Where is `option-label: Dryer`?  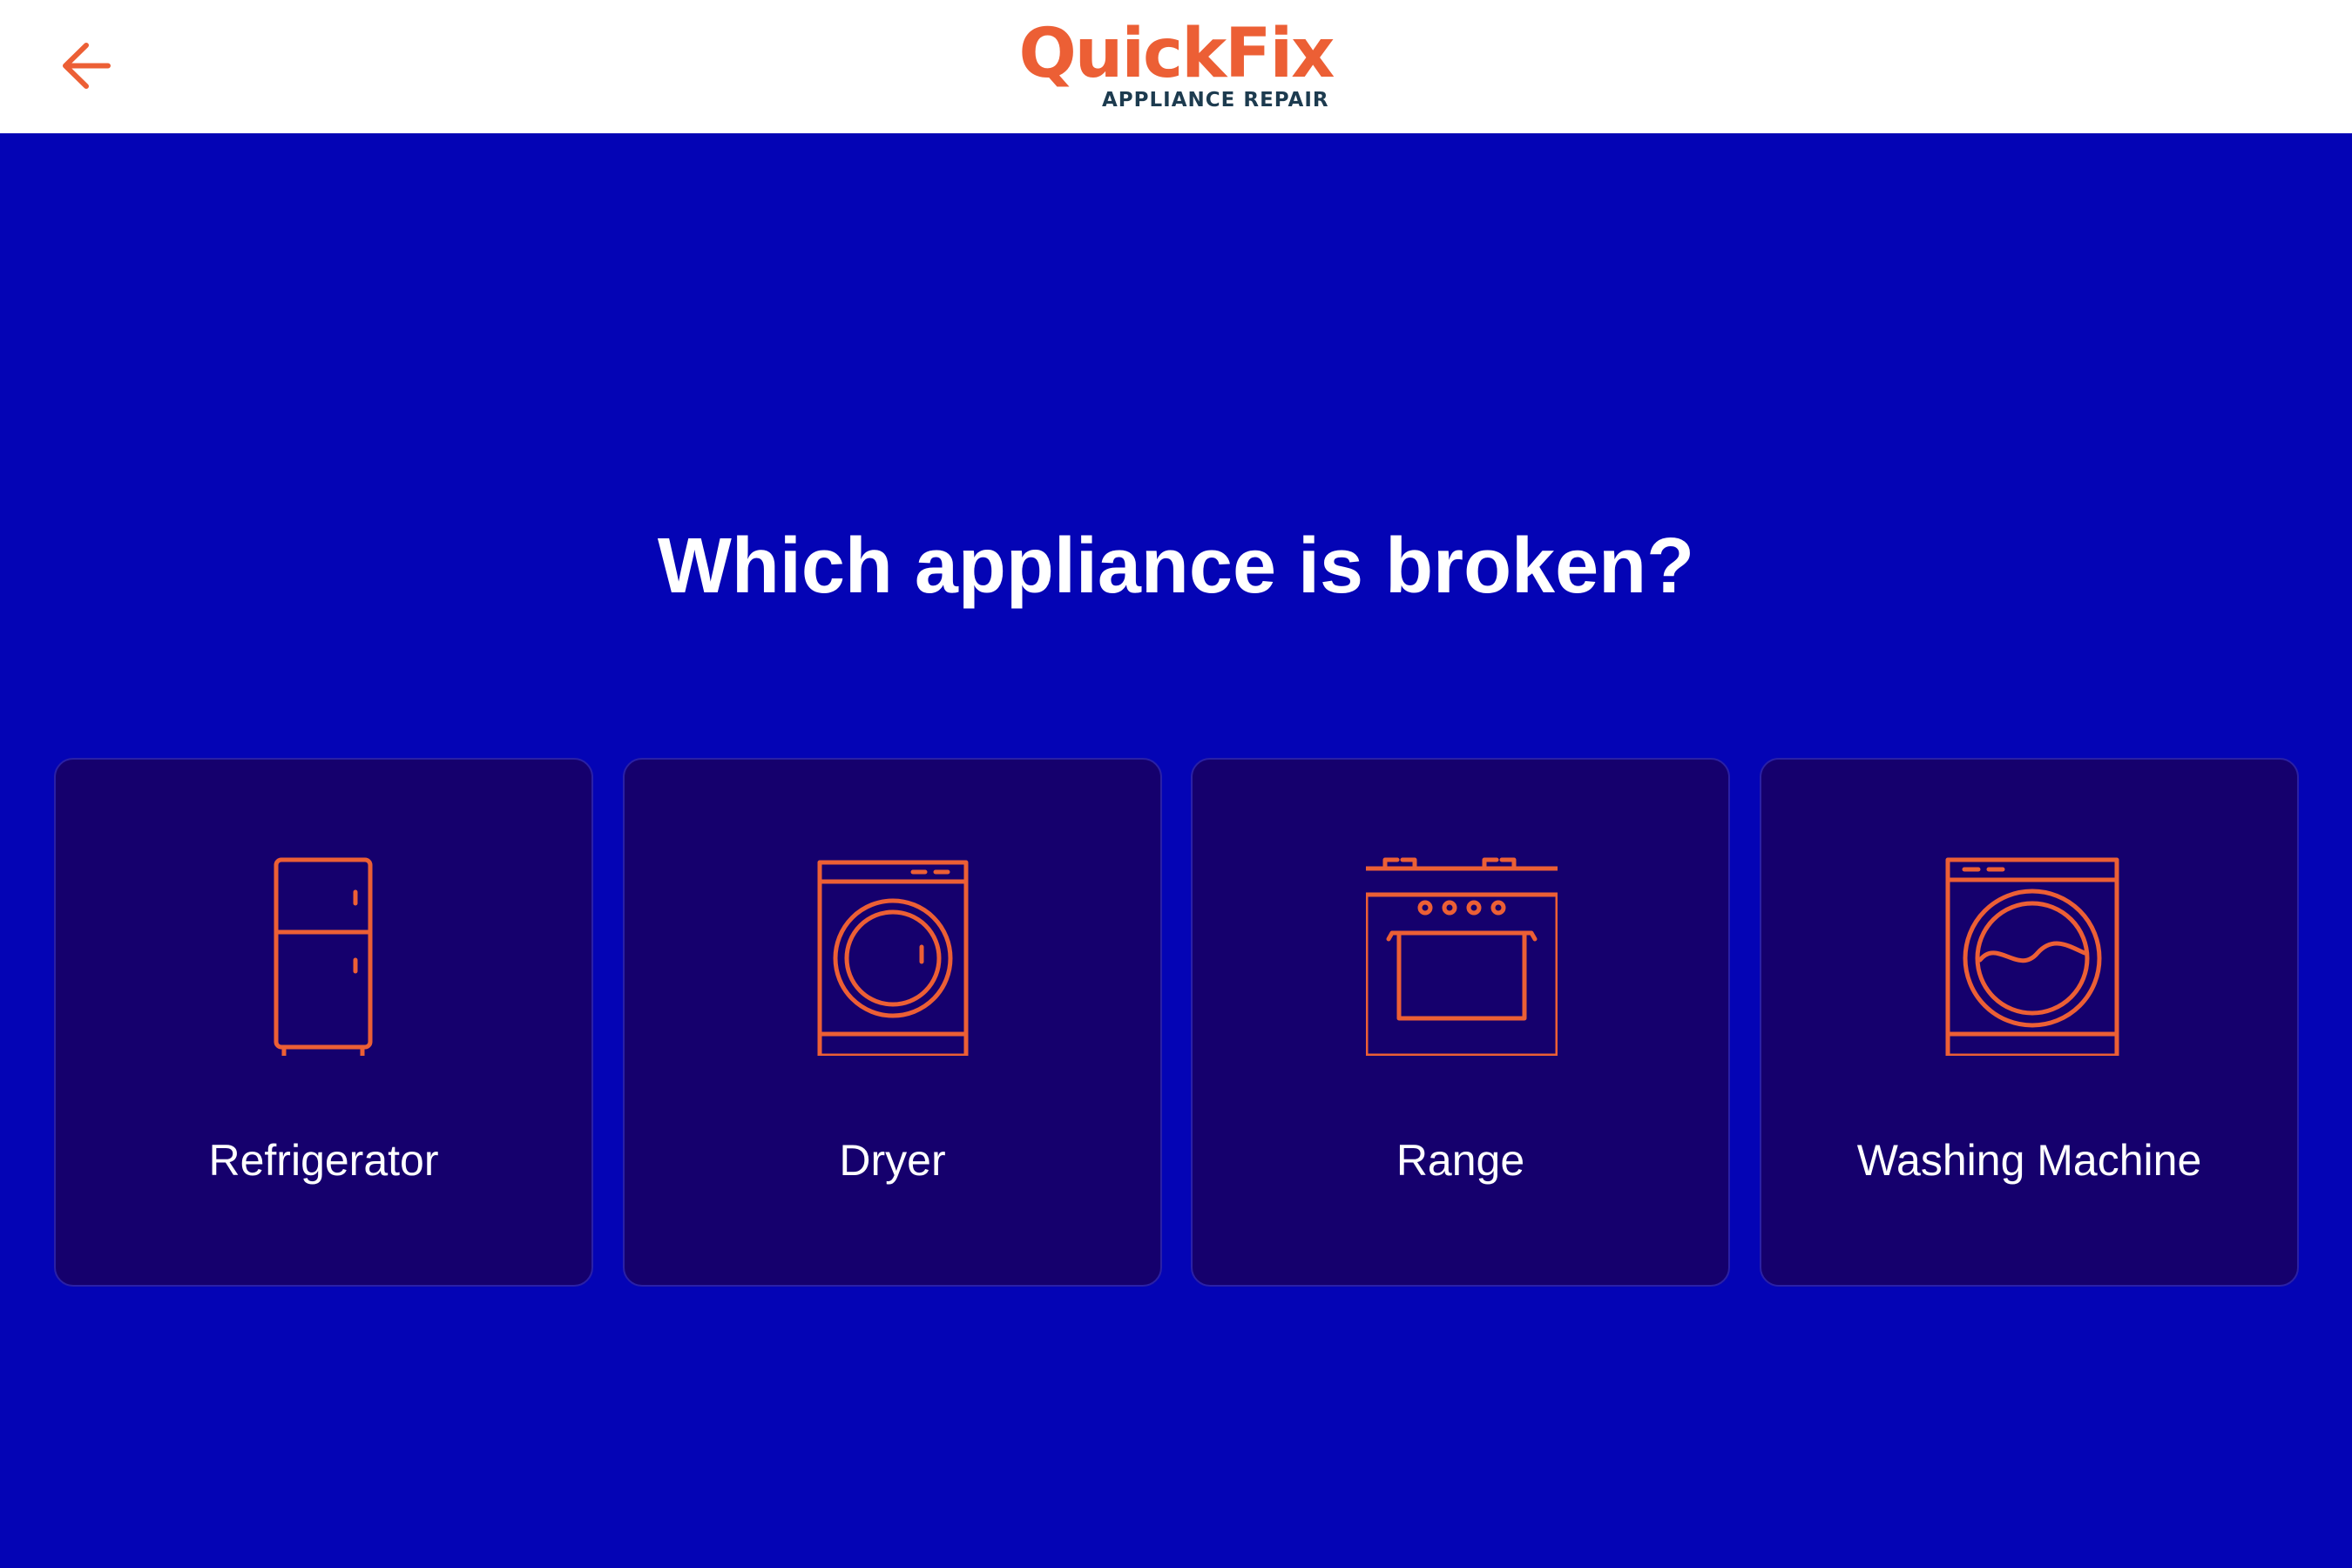 option-label: Dryer is located at coordinates (893, 1160).